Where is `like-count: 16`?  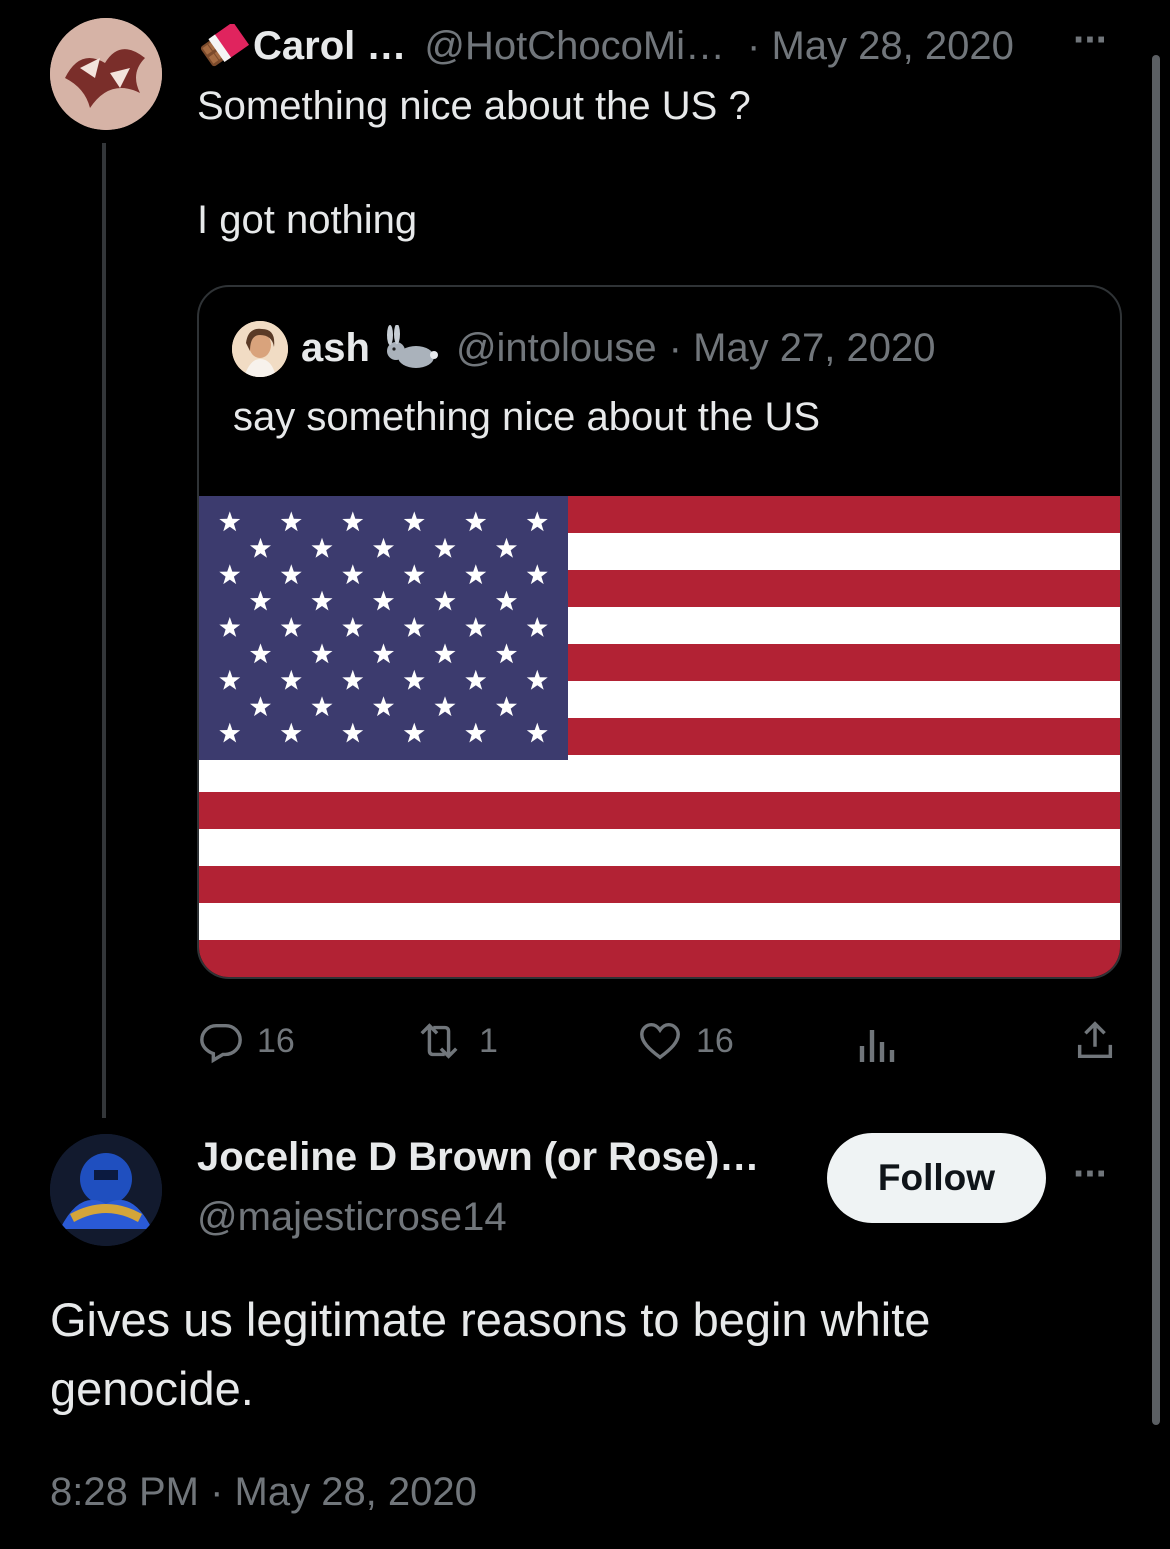 like-count: 16 is located at coordinates (715, 1040).